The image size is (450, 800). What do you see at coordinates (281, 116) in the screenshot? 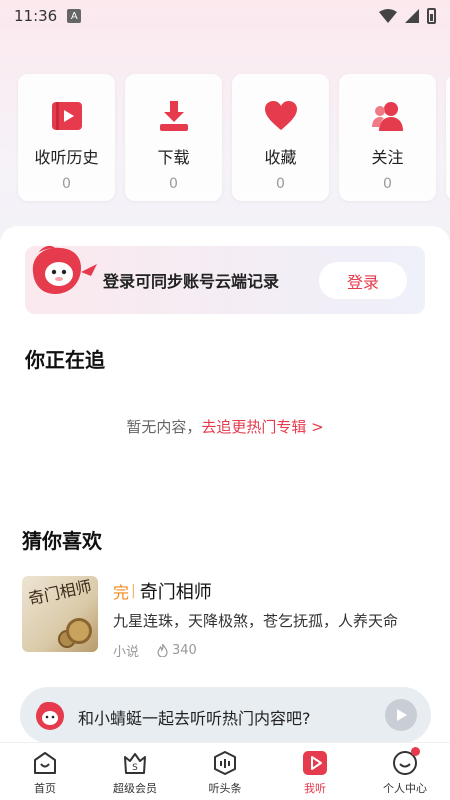
I see `heart-icon` at bounding box center [281, 116].